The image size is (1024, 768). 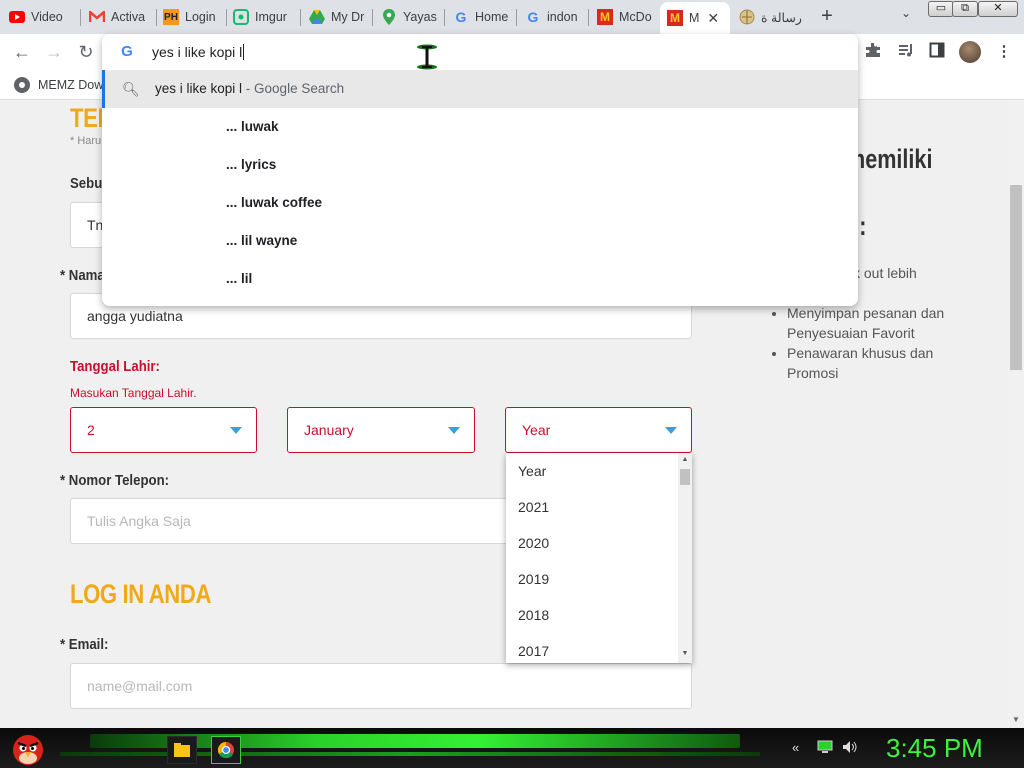 I want to click on tab-title: Imgur, so click(x=271, y=17).